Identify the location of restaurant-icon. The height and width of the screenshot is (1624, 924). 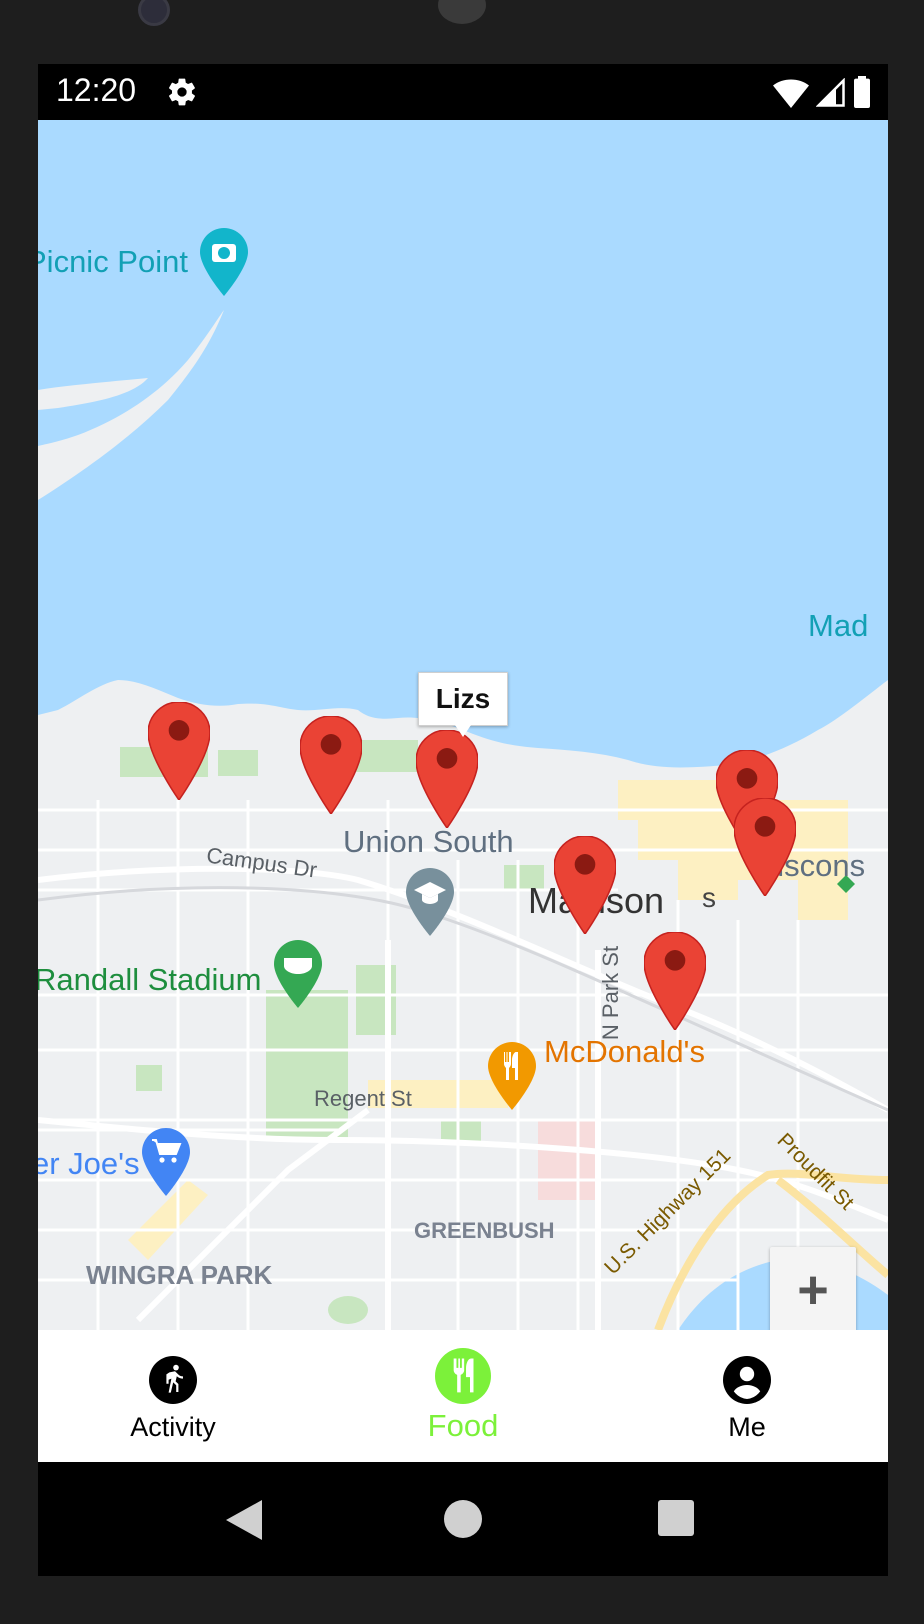
(463, 1376).